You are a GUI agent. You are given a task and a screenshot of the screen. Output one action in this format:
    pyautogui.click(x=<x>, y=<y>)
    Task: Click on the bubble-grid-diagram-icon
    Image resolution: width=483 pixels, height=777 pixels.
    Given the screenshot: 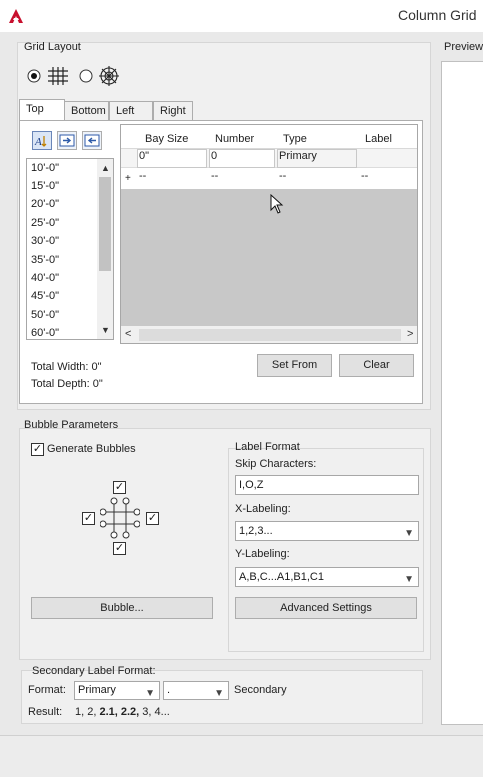 What is the action you would take?
    pyautogui.click(x=120, y=518)
    